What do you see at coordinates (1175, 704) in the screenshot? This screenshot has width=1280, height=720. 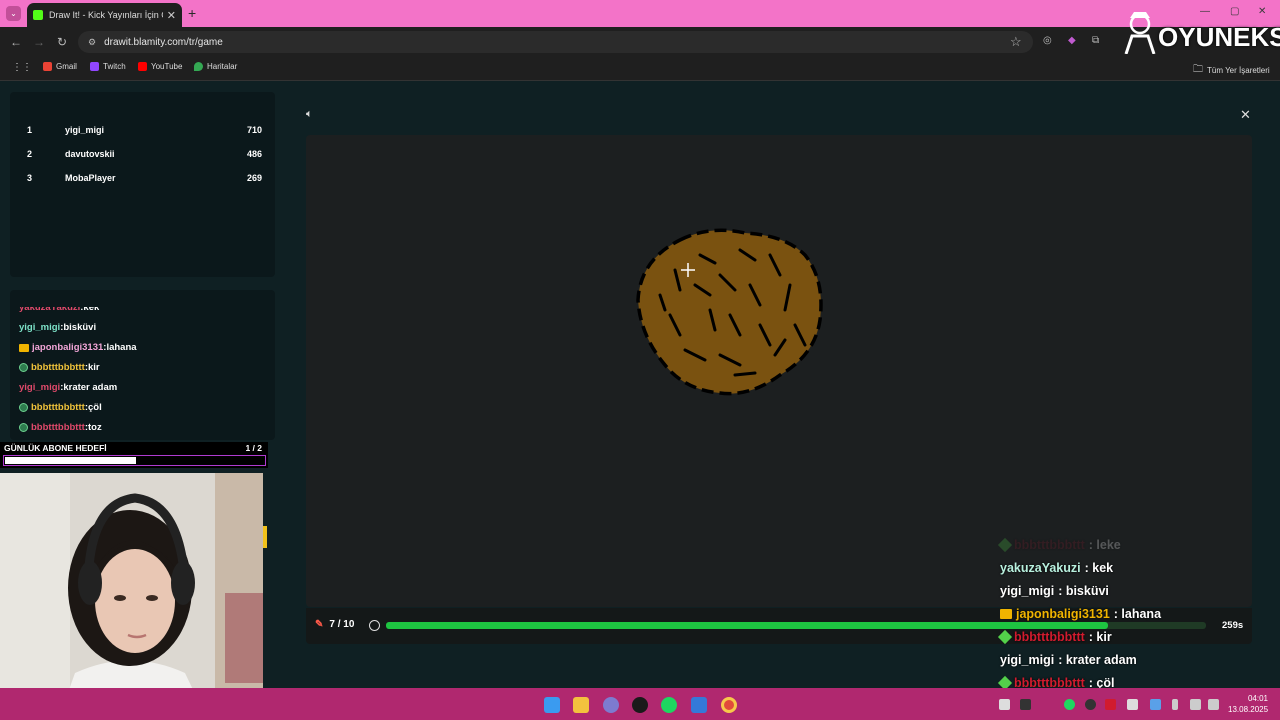 I see `mic-icon` at bounding box center [1175, 704].